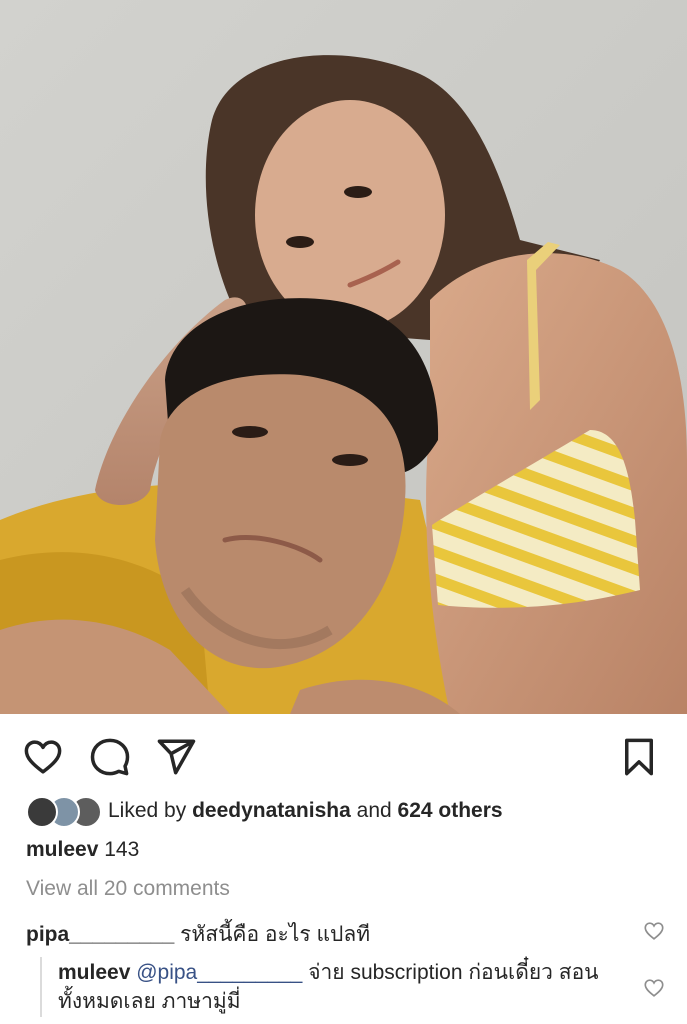  Describe the element at coordinates (639, 757) in the screenshot. I see `bookmark-icon` at that location.